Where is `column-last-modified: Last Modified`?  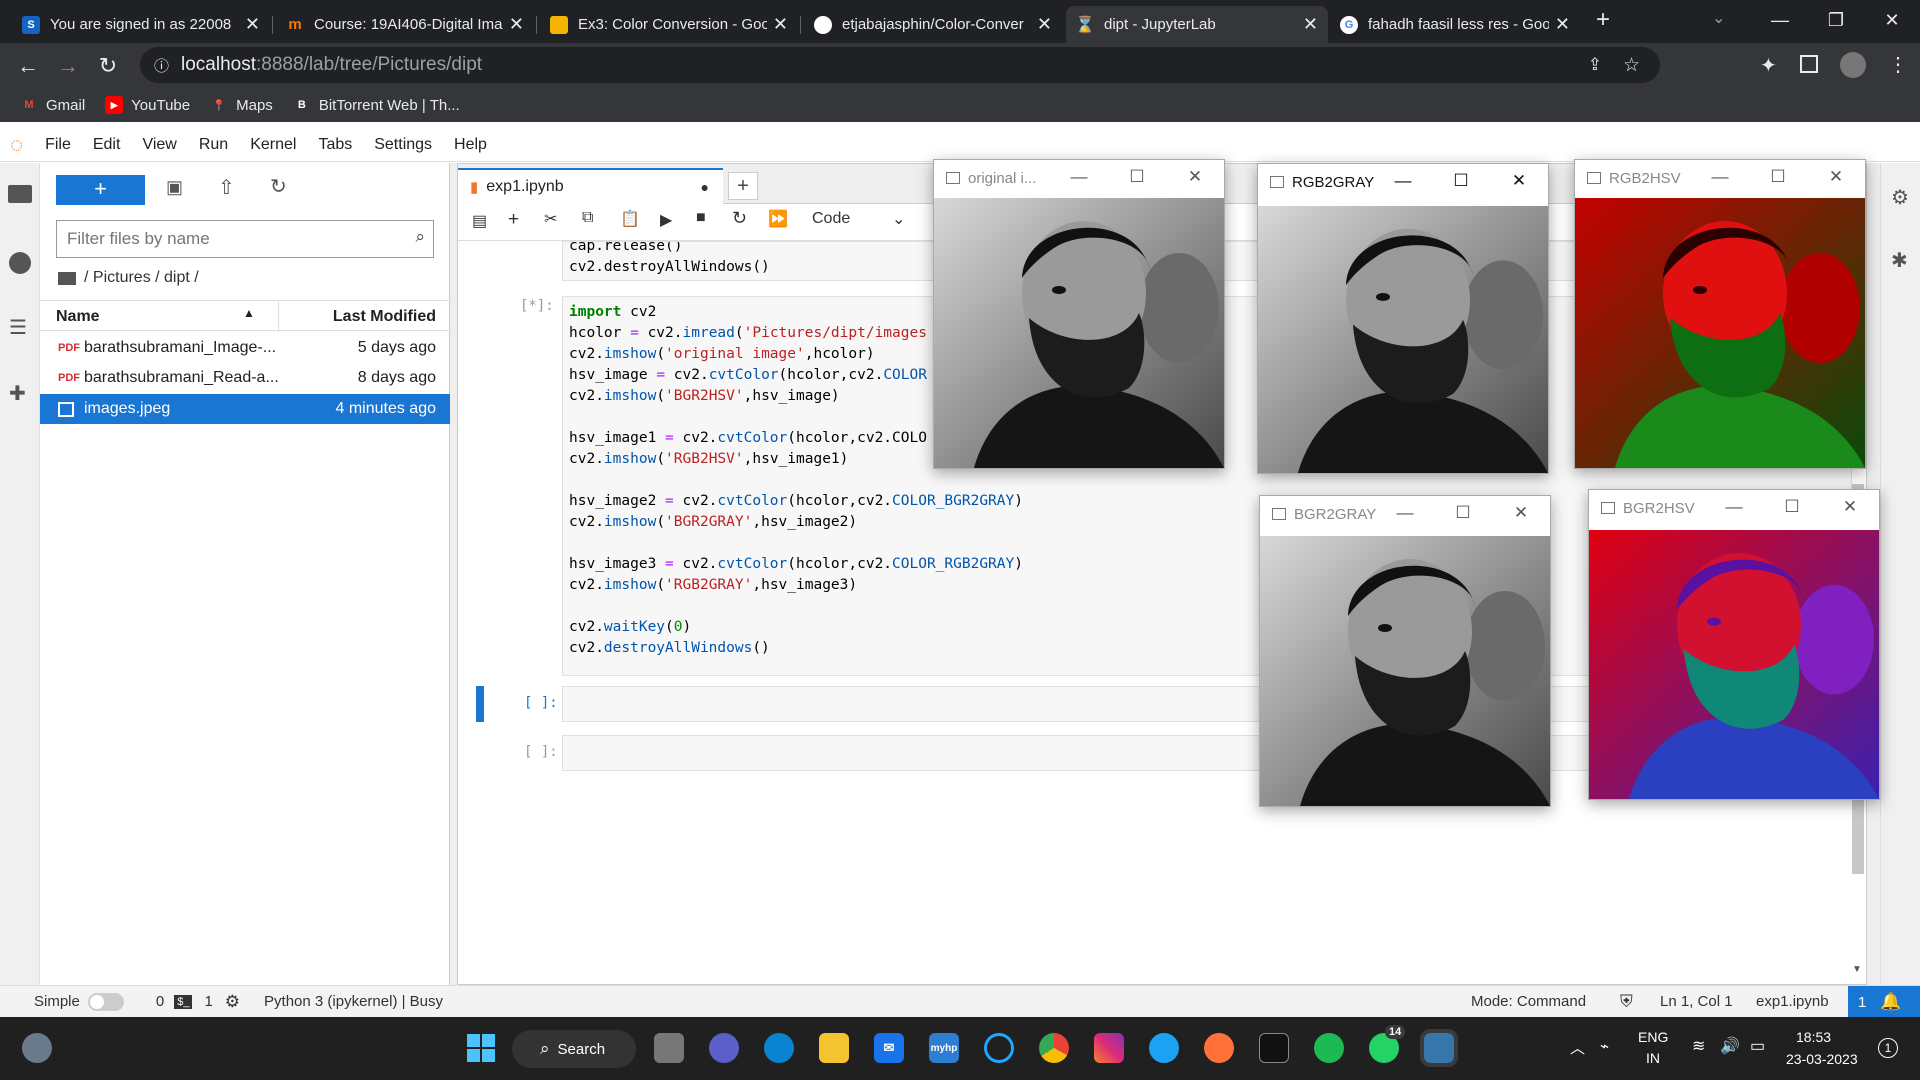
column-last-modified: Last Modified is located at coordinates (384, 317).